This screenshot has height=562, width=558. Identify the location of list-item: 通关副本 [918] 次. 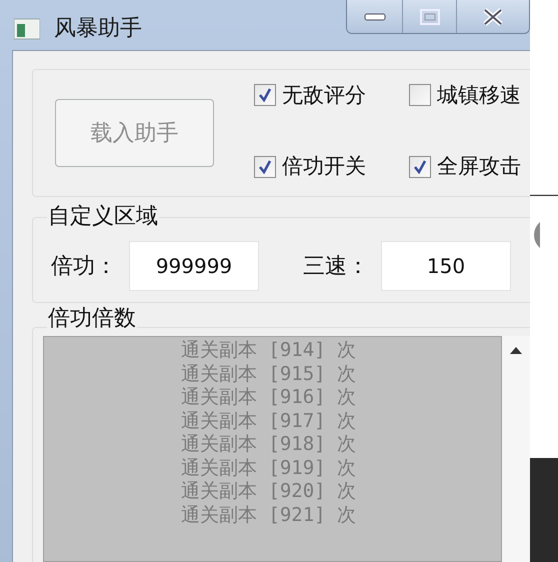
(269, 444).